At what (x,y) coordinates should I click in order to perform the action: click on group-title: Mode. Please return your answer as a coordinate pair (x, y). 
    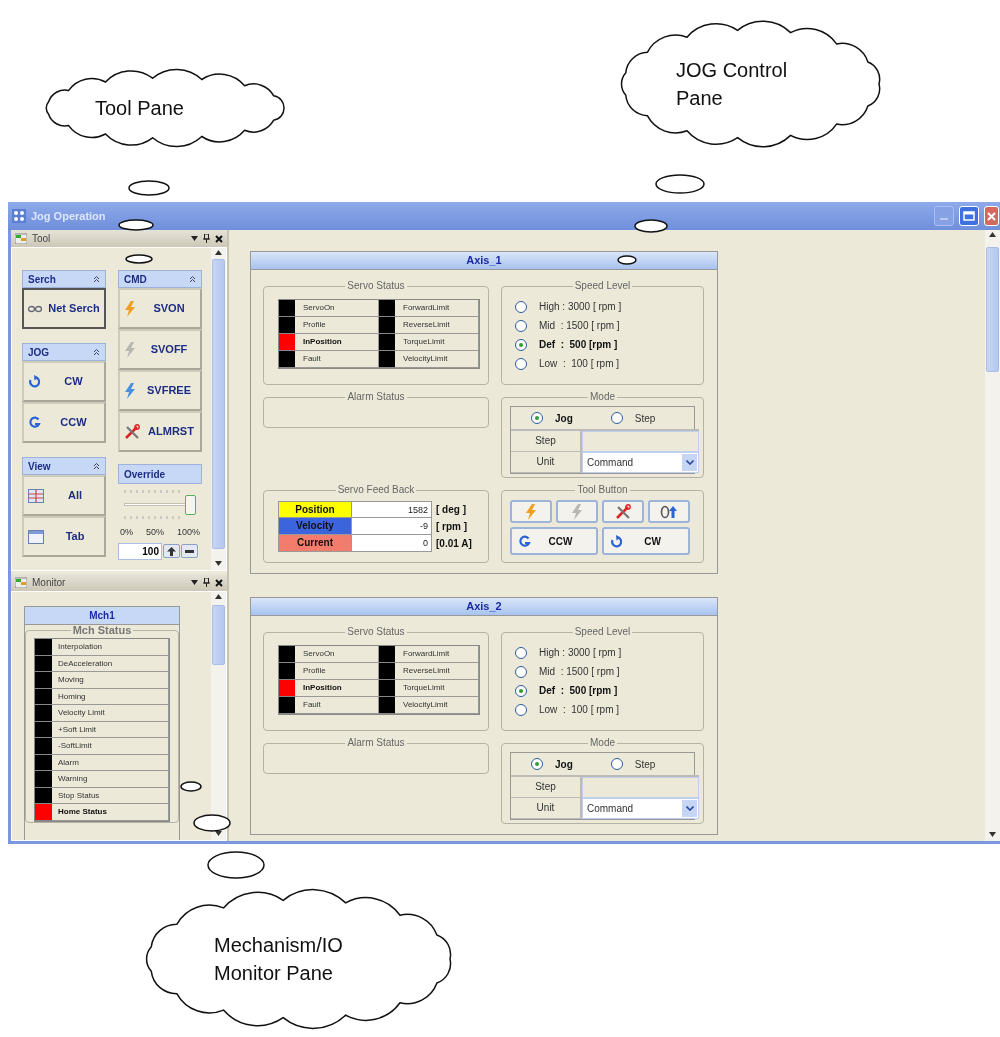
    Looking at the image, I should click on (602, 743).